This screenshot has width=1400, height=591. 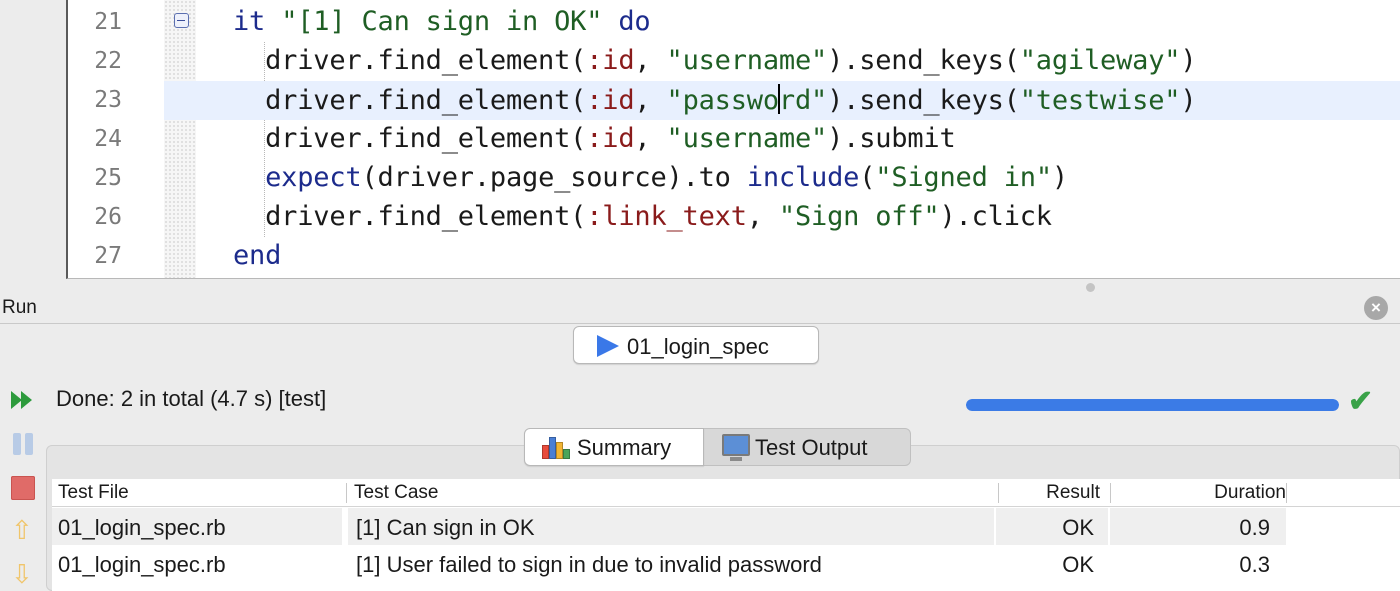 What do you see at coordinates (257, 255) in the screenshot?
I see `code-text: end` at bounding box center [257, 255].